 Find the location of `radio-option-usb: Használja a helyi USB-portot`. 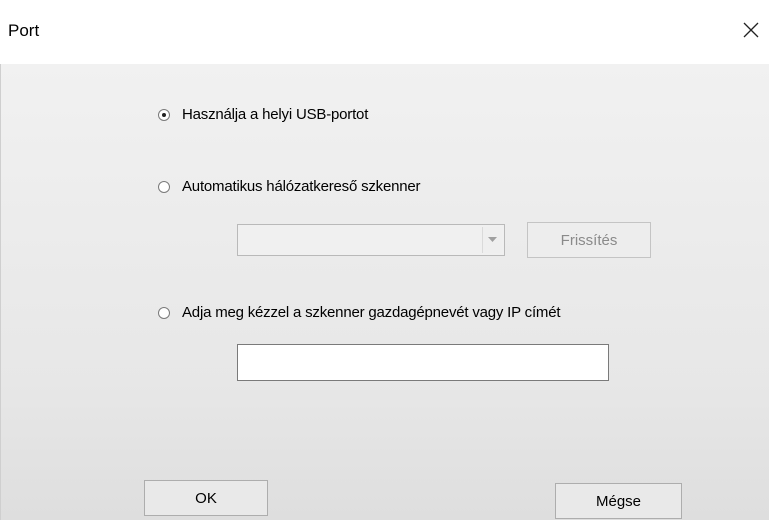

radio-option-usb: Használja a helyi USB-portot is located at coordinates (263, 114).